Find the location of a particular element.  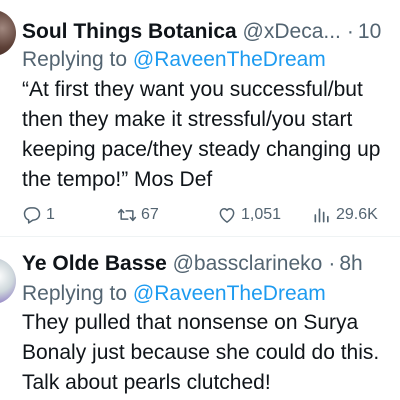

tweet-divider is located at coordinates (200, 236).